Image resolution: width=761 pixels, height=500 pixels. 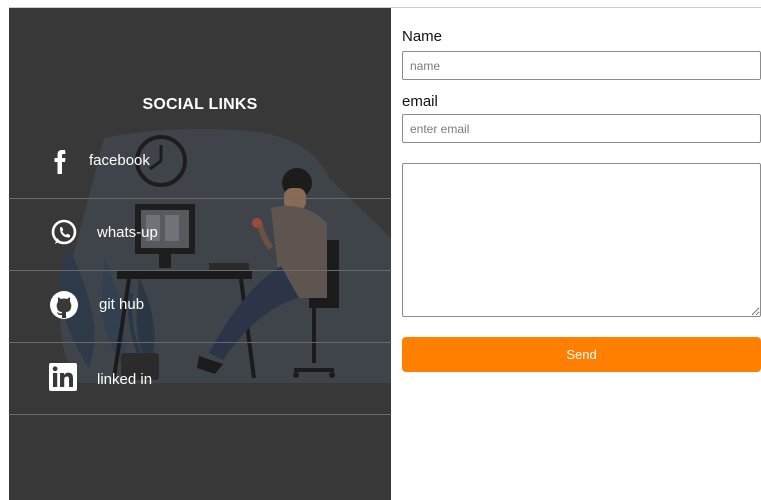 What do you see at coordinates (200, 306) in the screenshot?
I see `social-item-github: git hub` at bounding box center [200, 306].